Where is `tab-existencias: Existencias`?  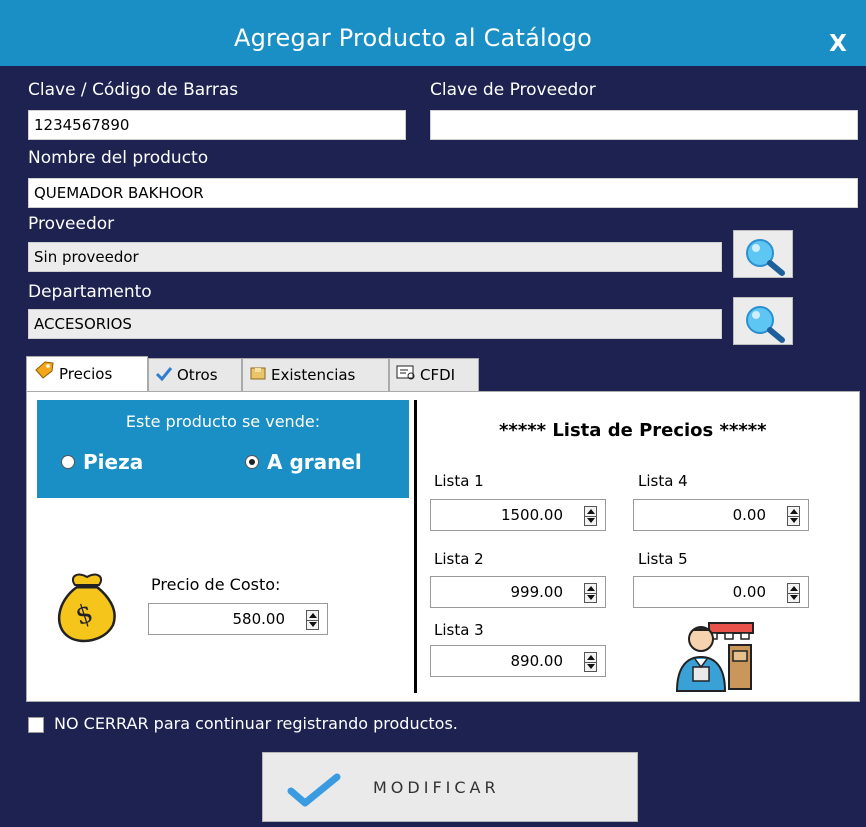
tab-existencias: Existencias is located at coordinates (315, 375).